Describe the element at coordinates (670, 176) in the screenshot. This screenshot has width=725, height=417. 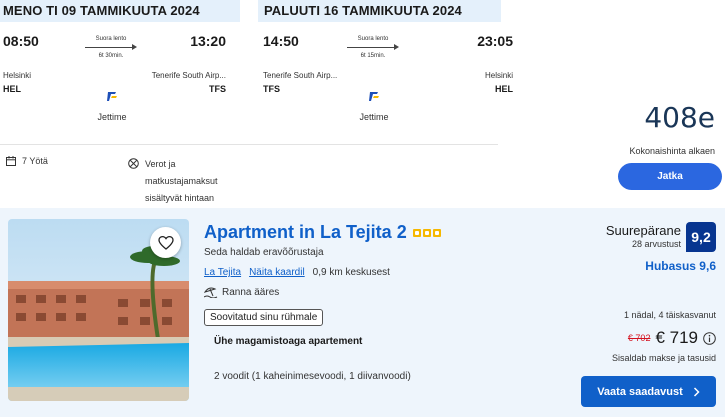
I see `continue-button: Jatka` at that location.